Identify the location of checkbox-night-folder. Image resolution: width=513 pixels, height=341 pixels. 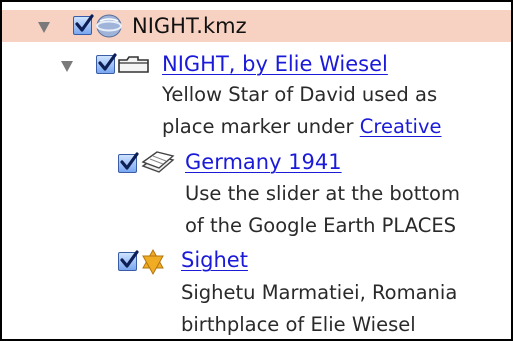
(106, 63).